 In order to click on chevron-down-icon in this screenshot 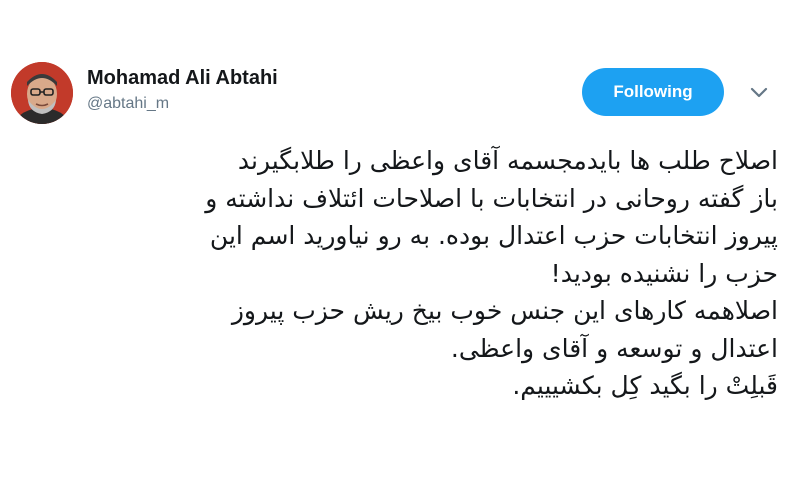, I will do `click(759, 92)`.